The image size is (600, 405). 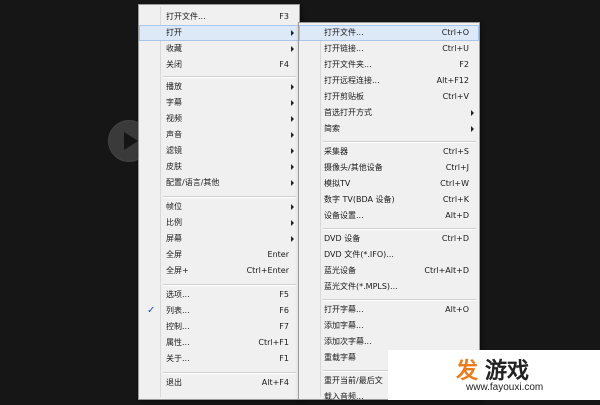 I want to click on menu-item-open-file: 打开文件... F3, so click(x=219, y=17).